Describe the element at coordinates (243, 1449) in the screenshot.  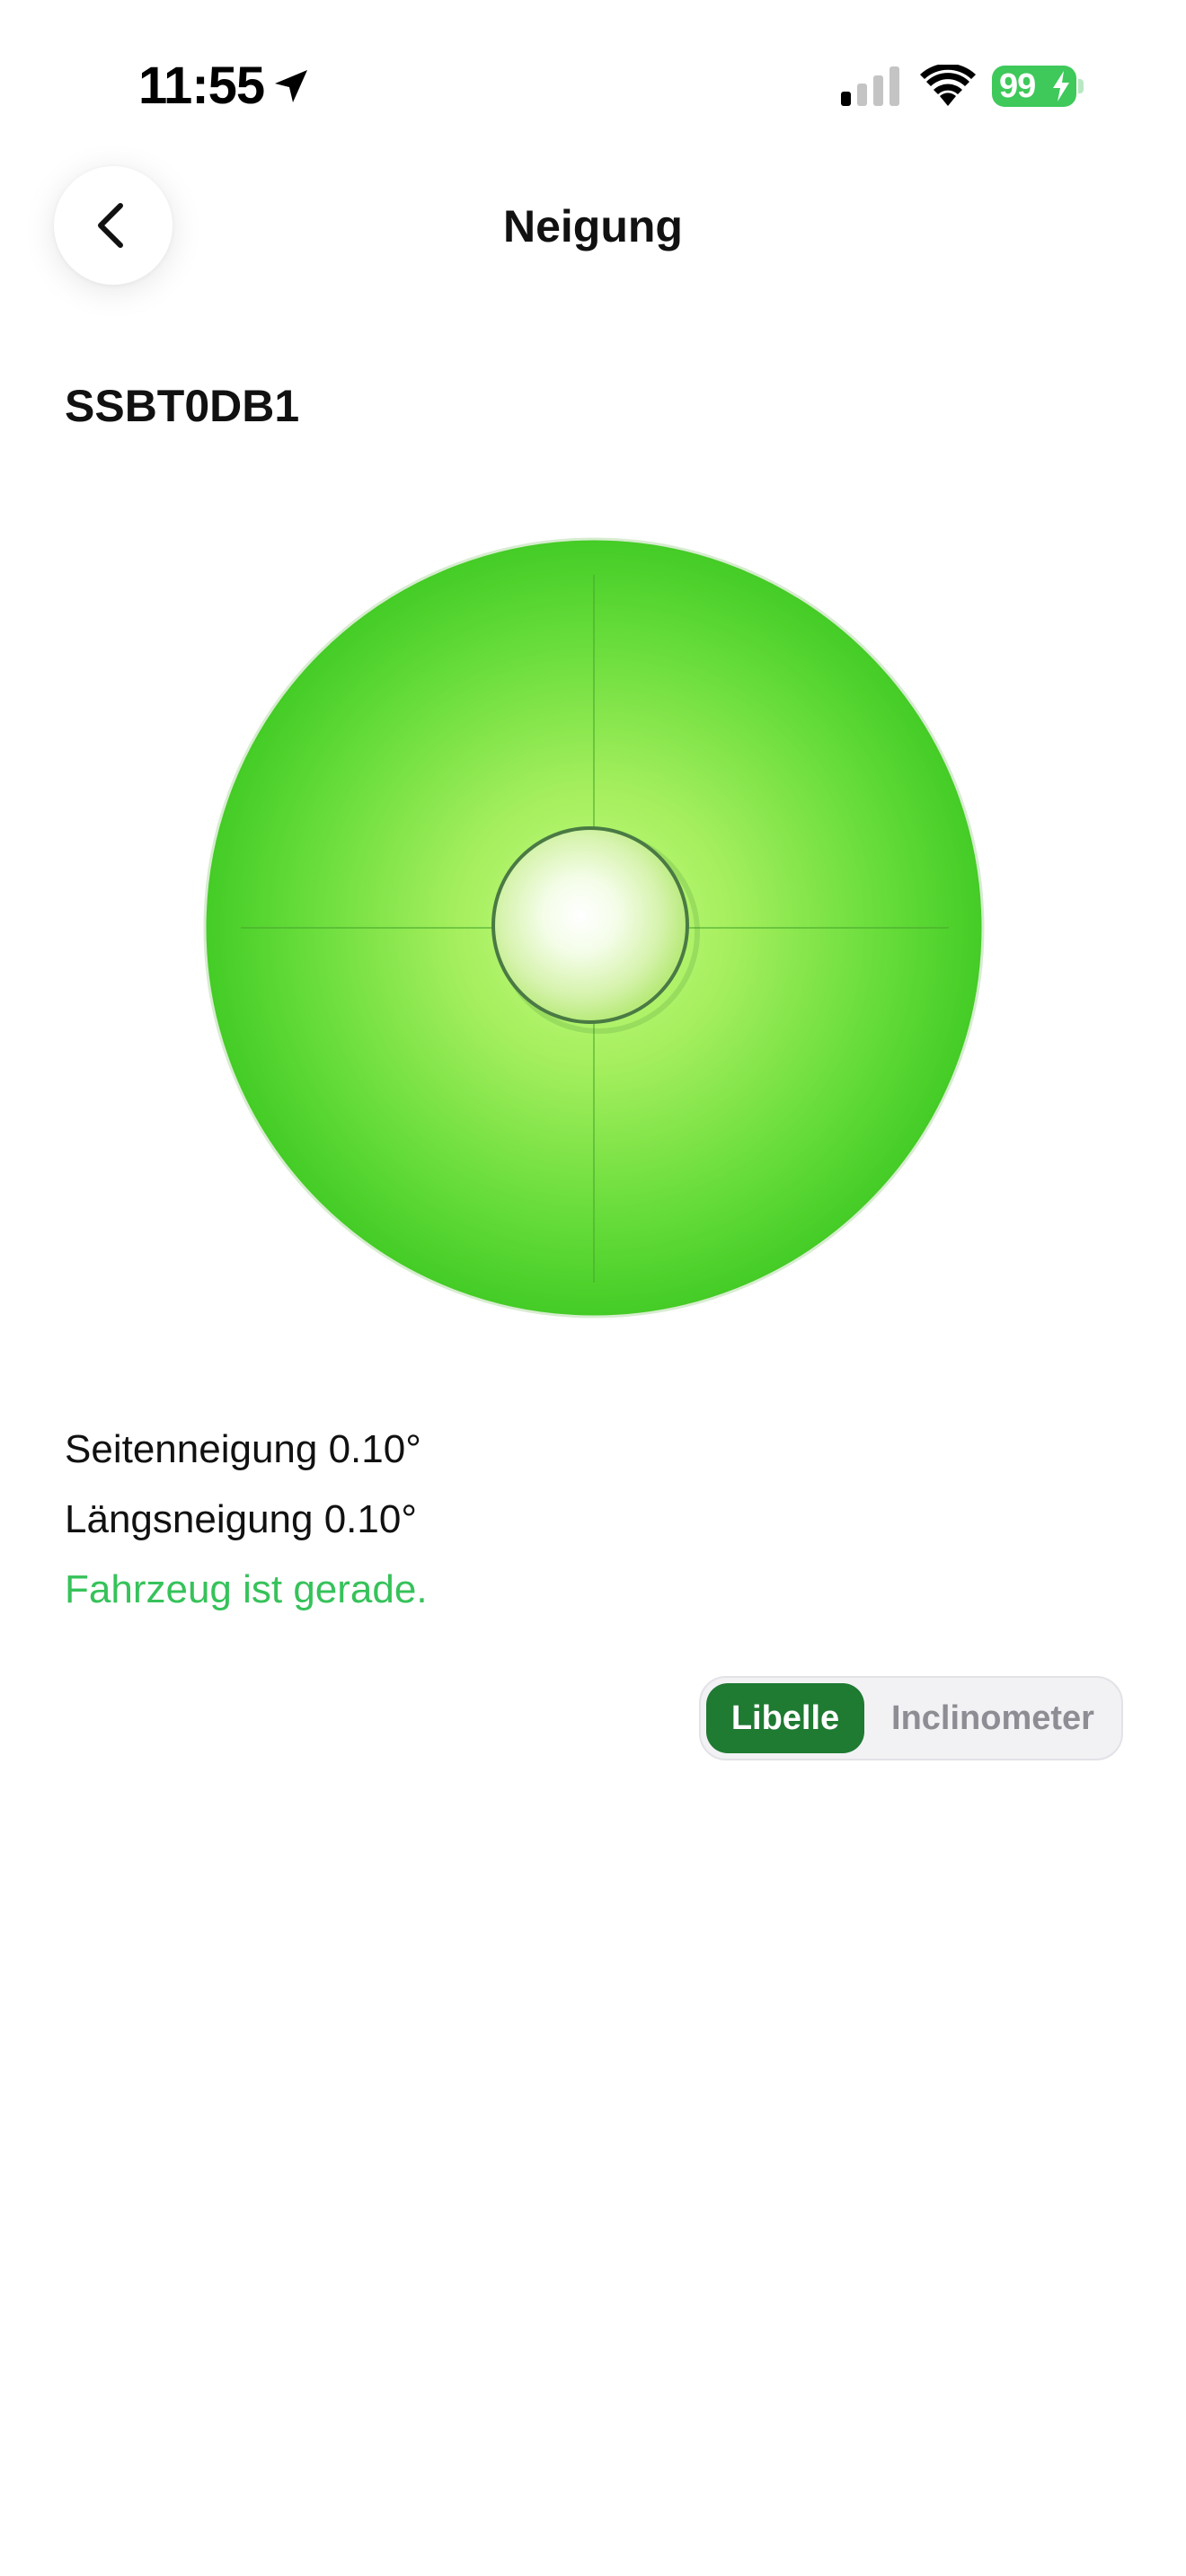
I see `side-tilt-reading: Seitenneigung 0.10°` at that location.